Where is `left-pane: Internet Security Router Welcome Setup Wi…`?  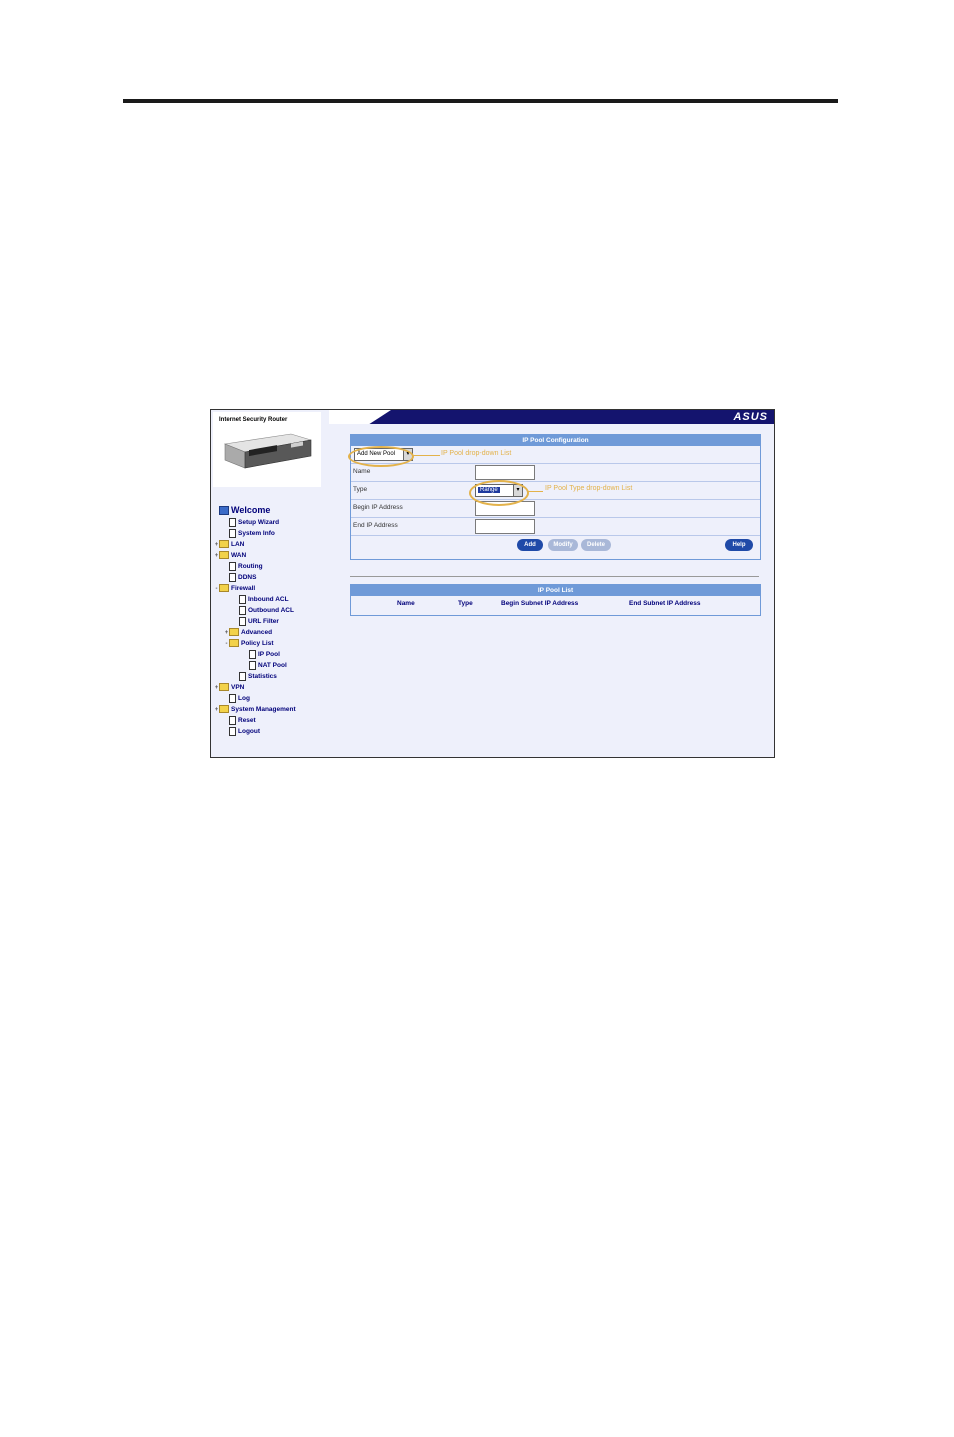
left-pane: Internet Security Router Welcome Setup Wi… is located at coordinates (270, 583).